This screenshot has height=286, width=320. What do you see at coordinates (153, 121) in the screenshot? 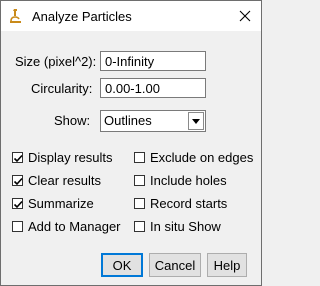
I see `show-select: Outlines` at bounding box center [153, 121].